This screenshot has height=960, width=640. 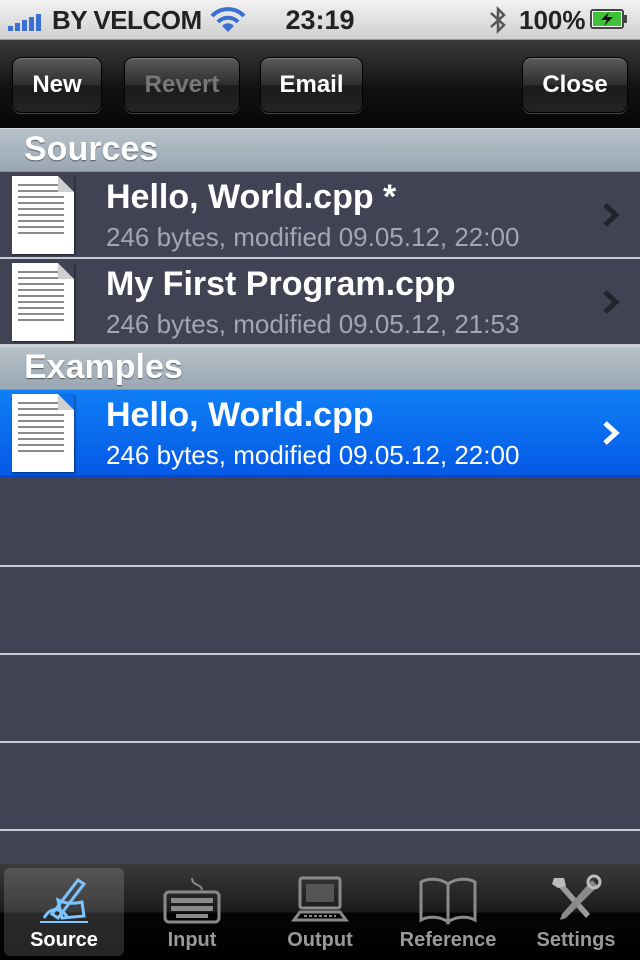 What do you see at coordinates (192, 940) in the screenshot?
I see `tab-label: Input` at bounding box center [192, 940].